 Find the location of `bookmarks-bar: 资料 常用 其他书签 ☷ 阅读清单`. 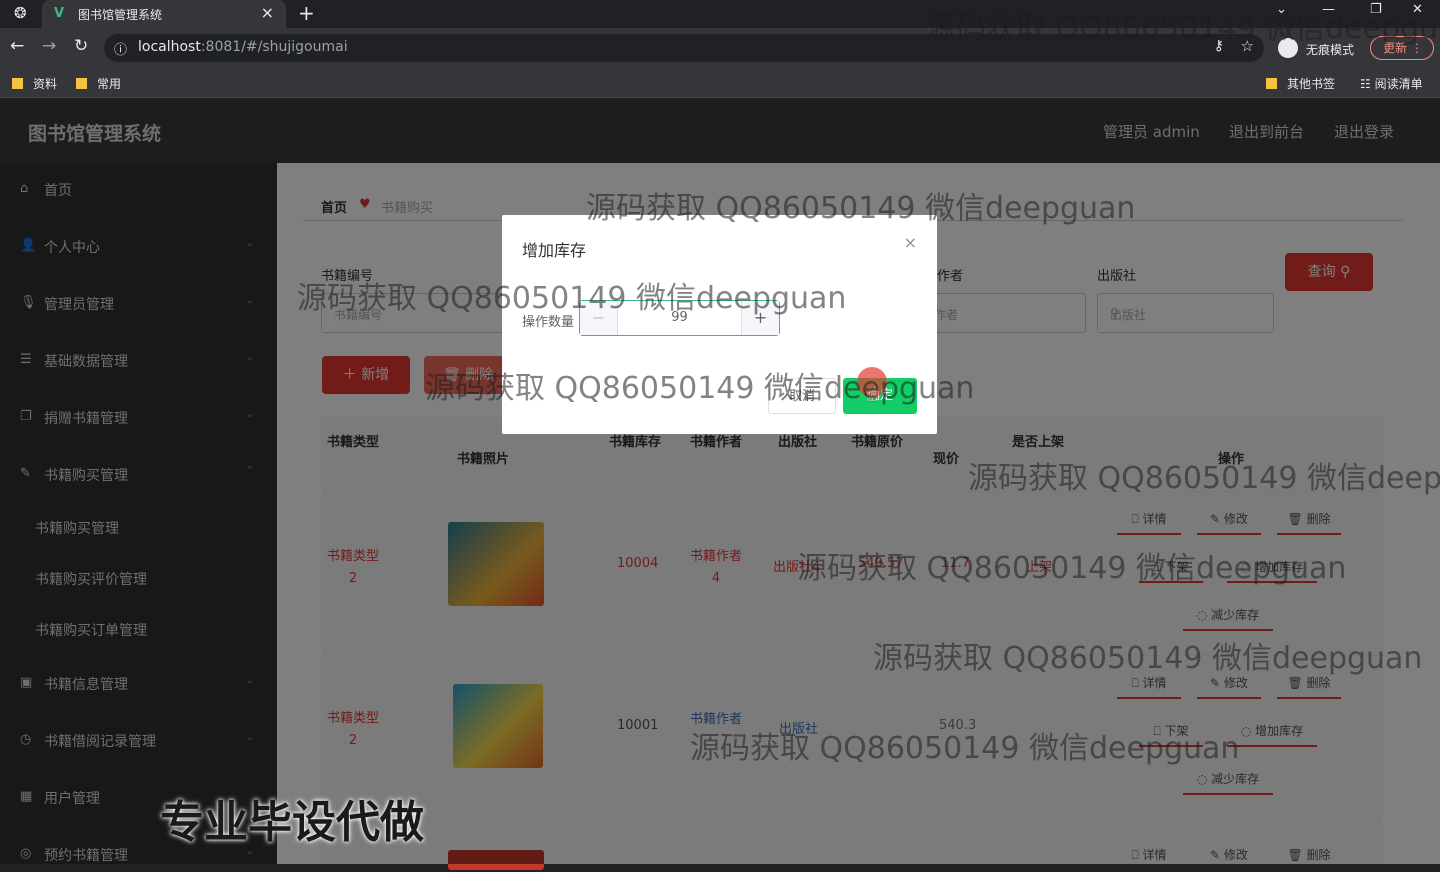

bookmarks-bar: 资料 常用 其他书签 ☷ 阅读清单 is located at coordinates (720, 83).